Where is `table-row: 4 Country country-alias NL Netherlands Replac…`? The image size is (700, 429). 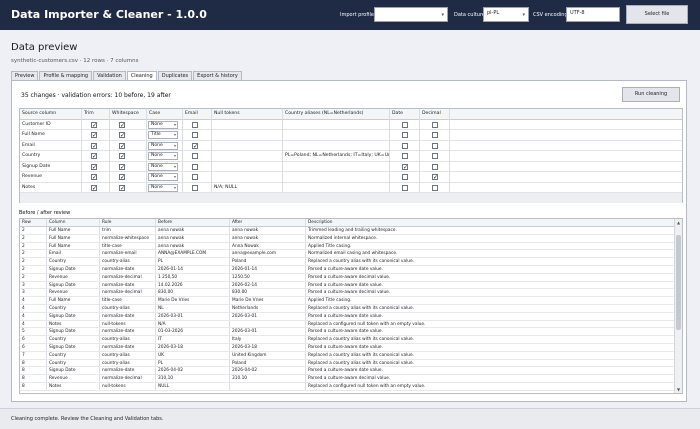 table-row: 4 Country country-alias NL Netherlands Replac… is located at coordinates (347, 309).